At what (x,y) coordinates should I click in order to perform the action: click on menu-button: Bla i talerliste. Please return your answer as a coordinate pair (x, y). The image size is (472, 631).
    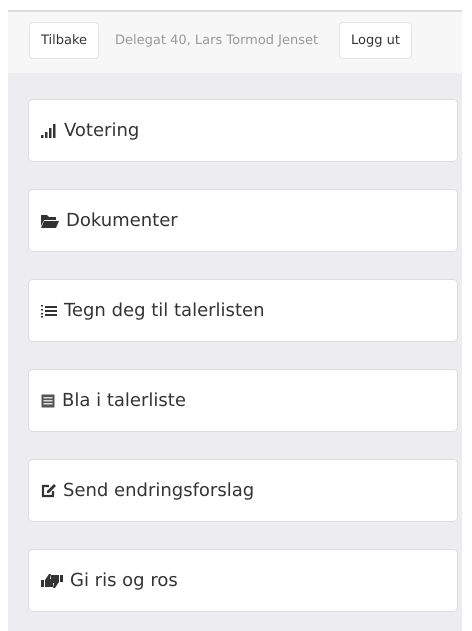
    Looking at the image, I should click on (243, 400).